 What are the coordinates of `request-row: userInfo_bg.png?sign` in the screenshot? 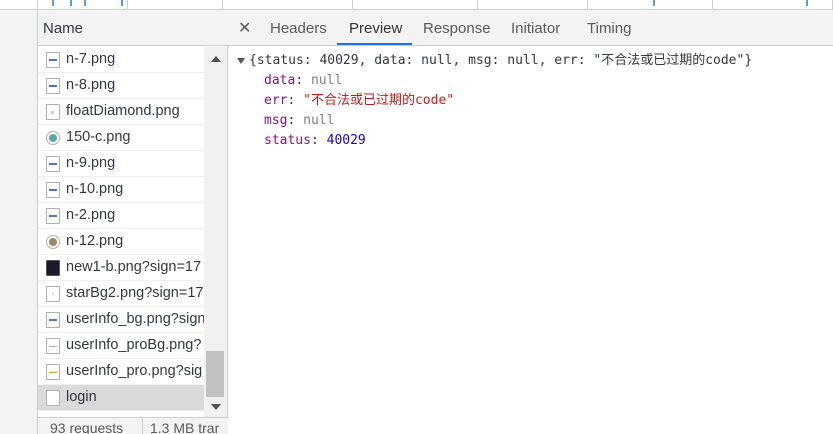 It's located at (121, 320).